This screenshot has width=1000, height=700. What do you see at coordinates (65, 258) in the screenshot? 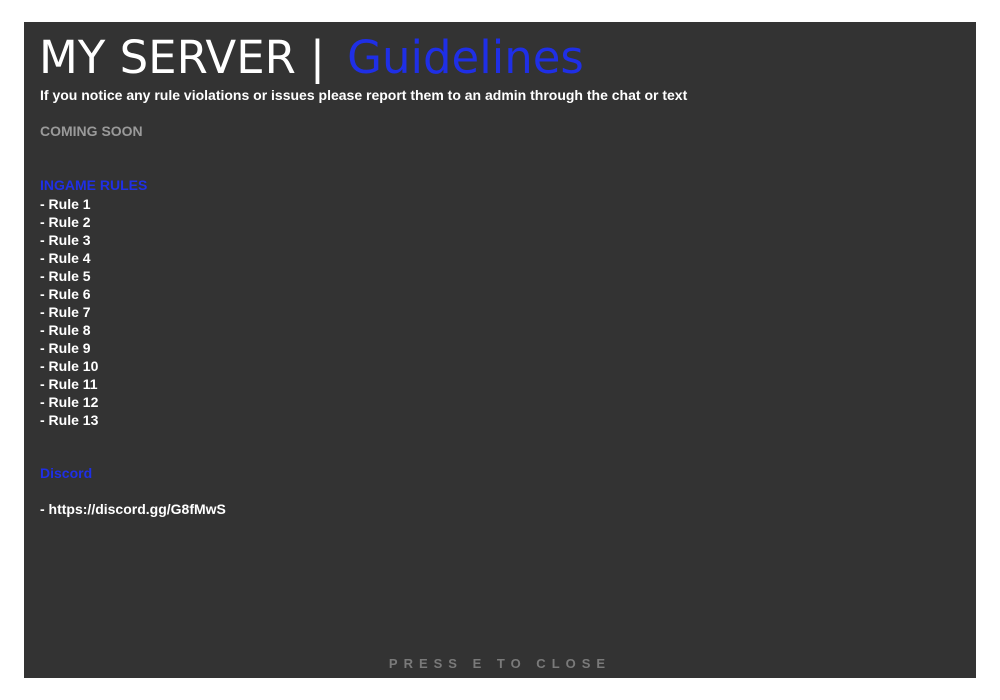
I see `rule-item: - Rule 4` at bounding box center [65, 258].